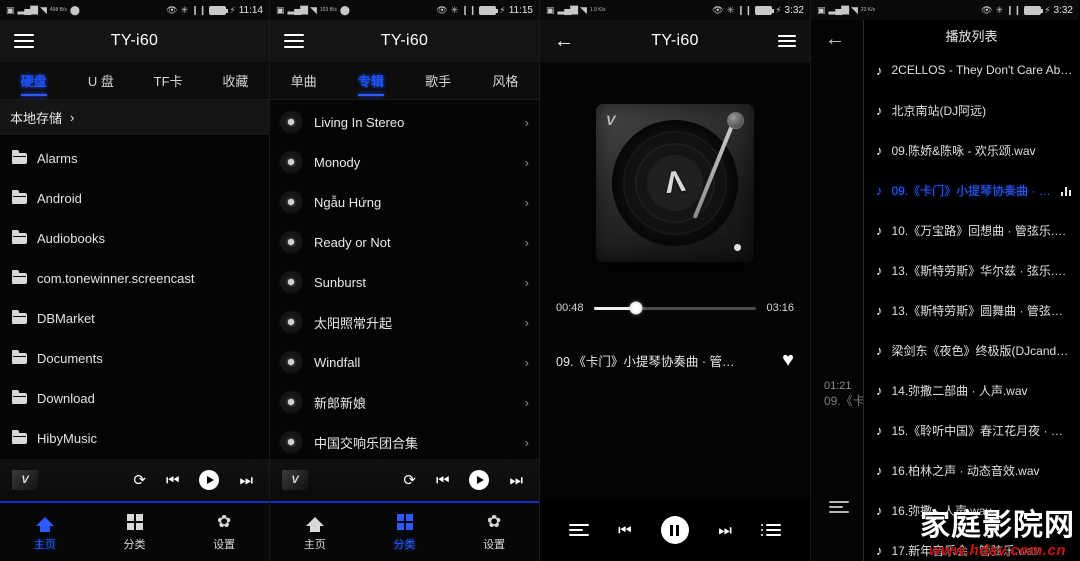 The height and width of the screenshot is (561, 1080). I want to click on playlist-track-title: 北京南站(DJ阿远), so click(939, 110).